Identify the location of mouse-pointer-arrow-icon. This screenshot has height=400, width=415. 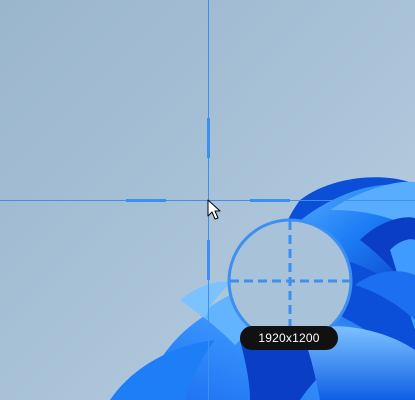
(214, 209).